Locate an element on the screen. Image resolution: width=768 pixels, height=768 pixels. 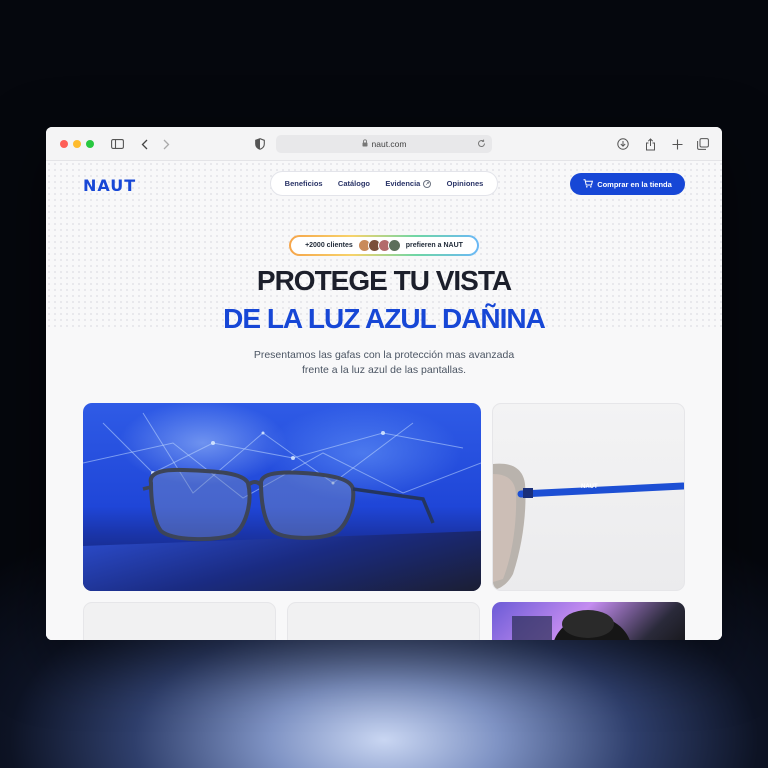
forward-icon is located at coordinates (166, 144).